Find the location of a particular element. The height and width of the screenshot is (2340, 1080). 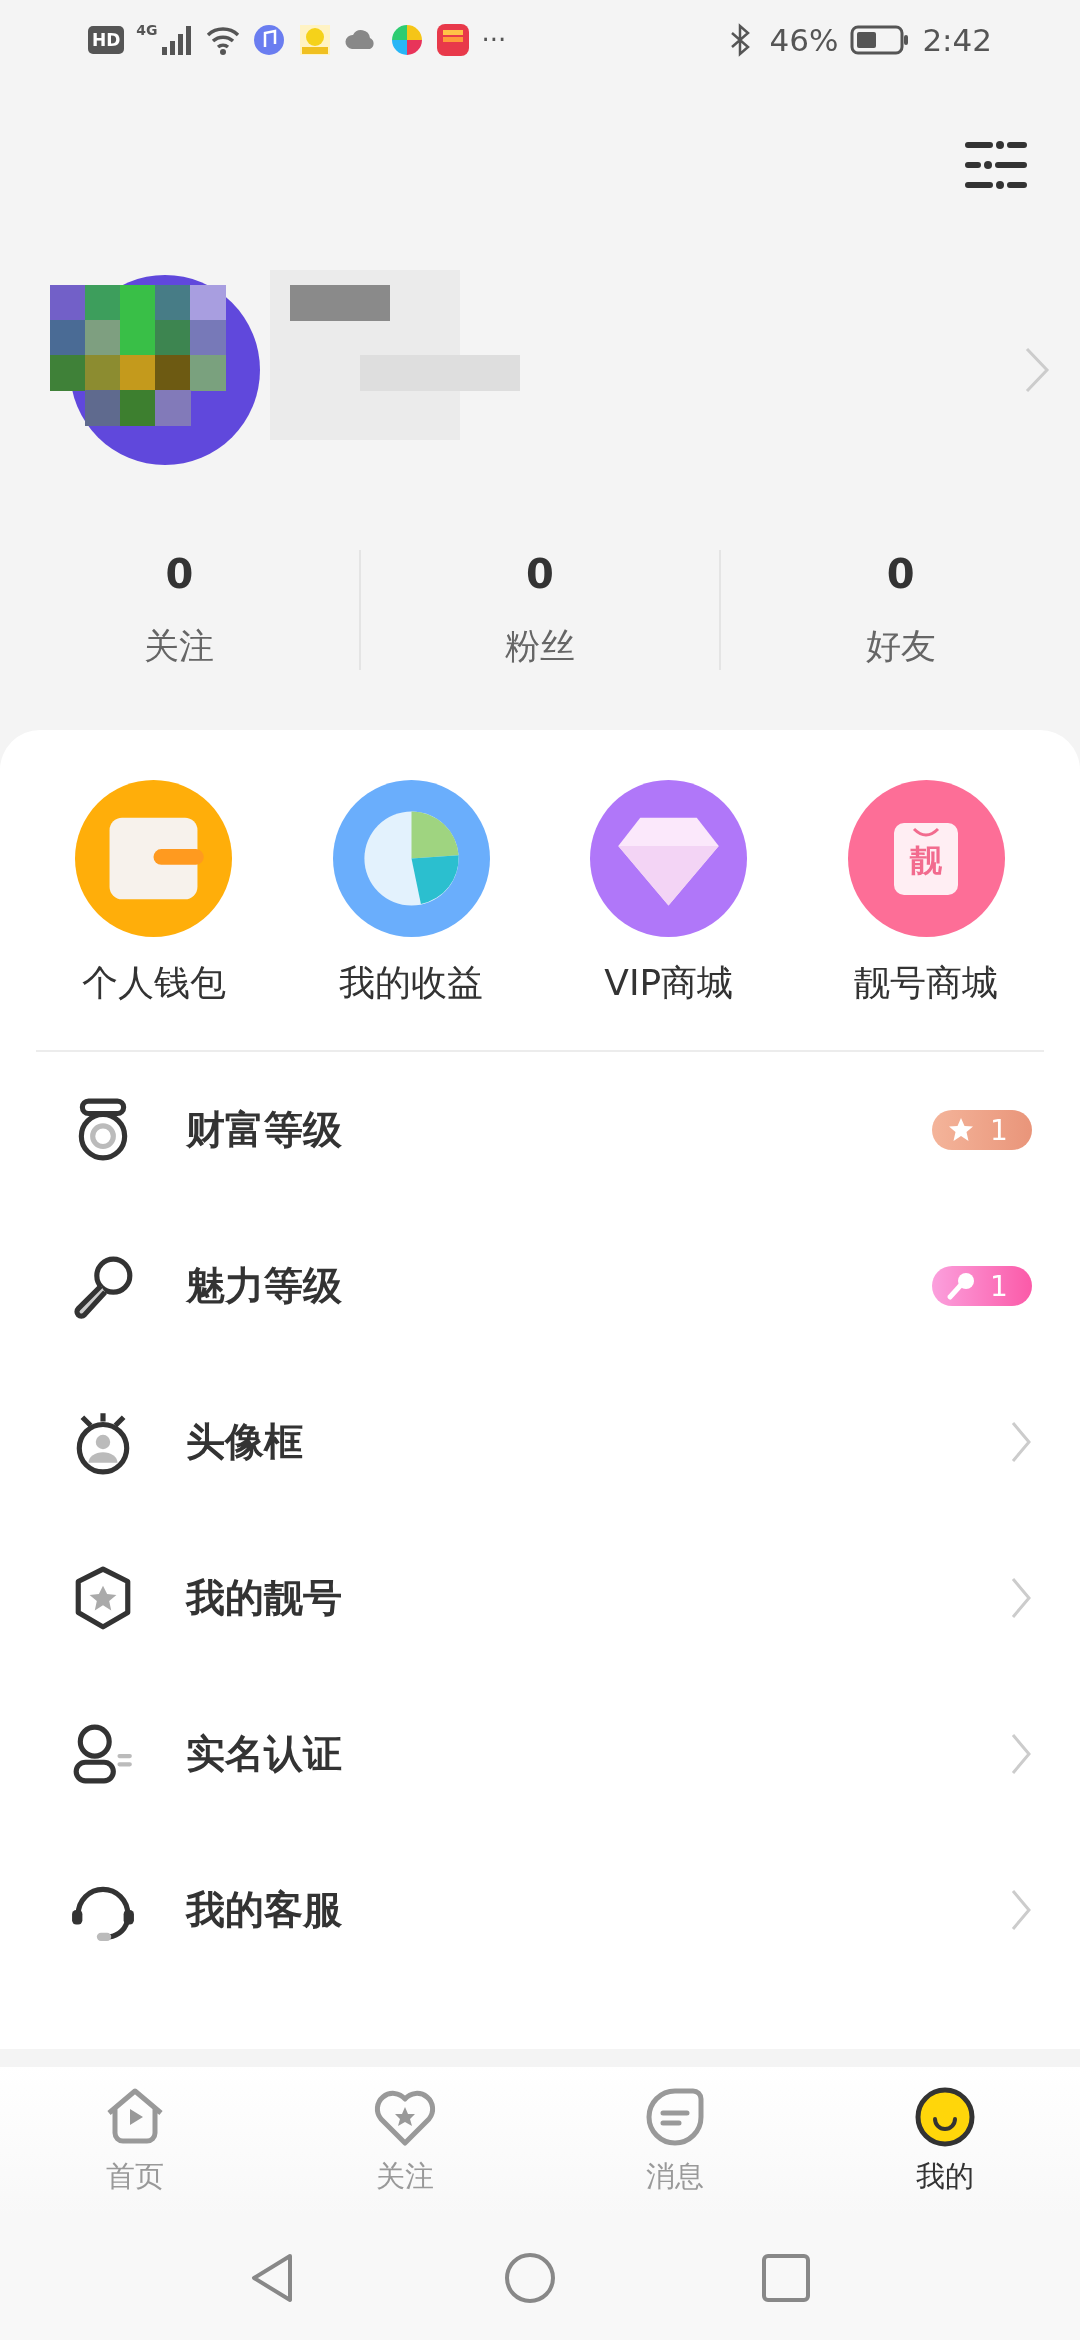

shortcut-label: 个人钱包 is located at coordinates (153, 983).